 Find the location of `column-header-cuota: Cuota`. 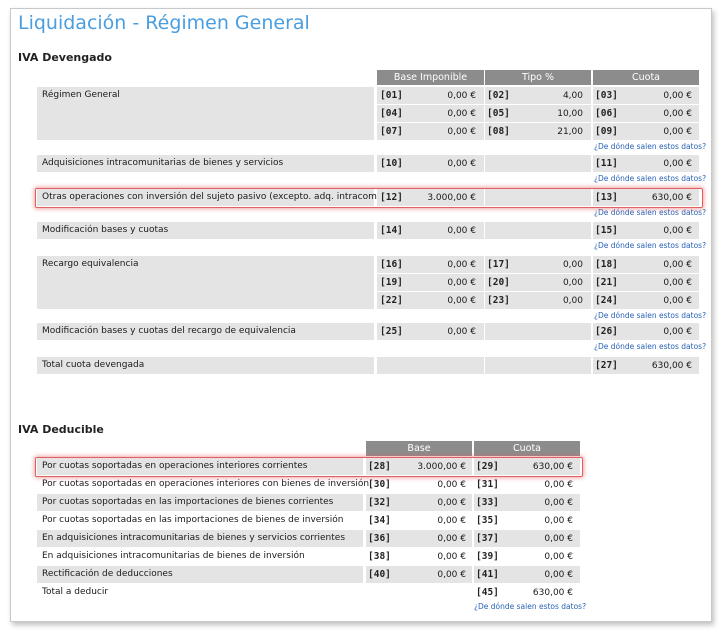

column-header-cuota: Cuota is located at coordinates (527, 448).